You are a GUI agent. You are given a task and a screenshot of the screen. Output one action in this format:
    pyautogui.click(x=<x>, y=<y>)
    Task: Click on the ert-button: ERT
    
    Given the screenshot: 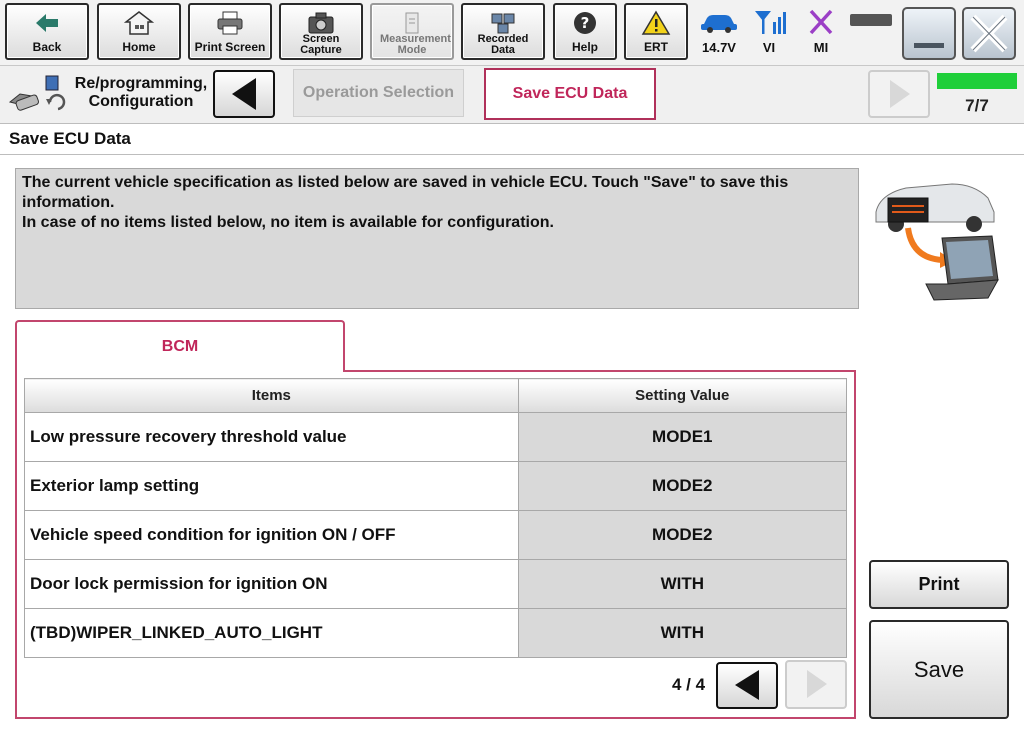 What is the action you would take?
    pyautogui.click(x=656, y=31)
    